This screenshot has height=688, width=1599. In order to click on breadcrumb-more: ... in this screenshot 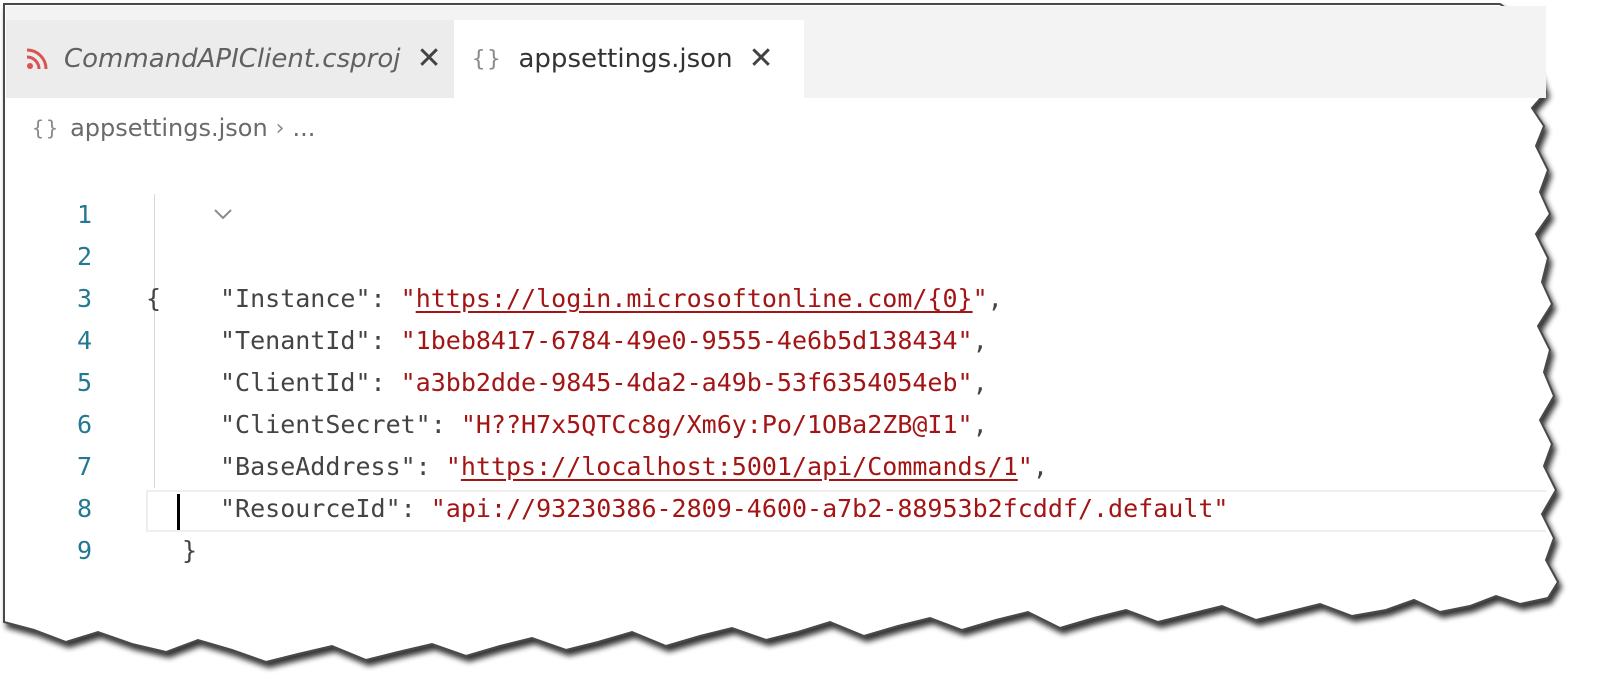, I will do `click(303, 128)`.